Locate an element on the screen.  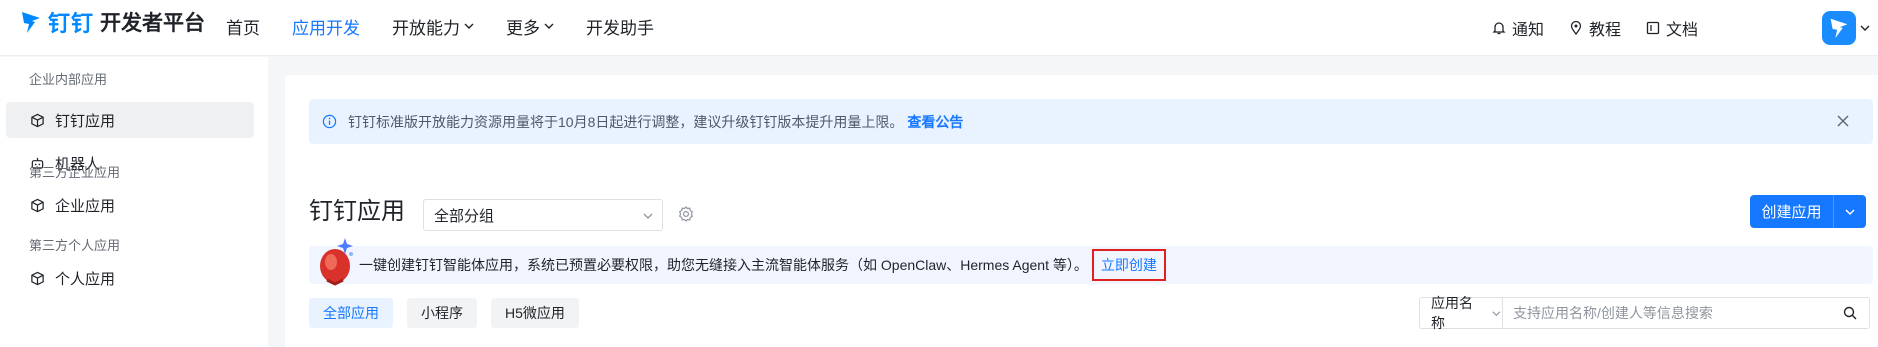
tutorial-label: 教程 is located at coordinates (1604, 30).